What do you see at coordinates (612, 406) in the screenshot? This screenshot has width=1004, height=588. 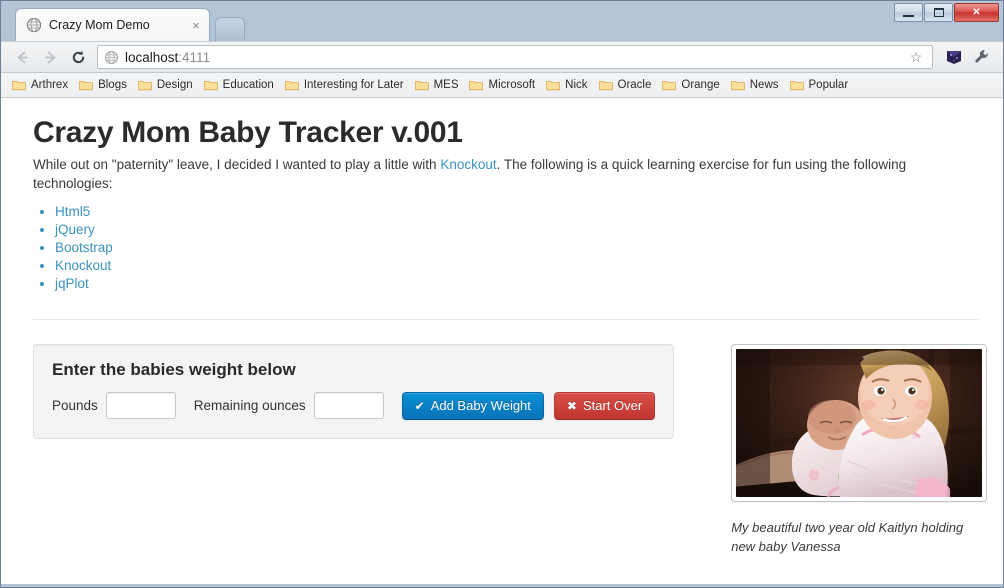 I see `start-over-label: Start Over` at bounding box center [612, 406].